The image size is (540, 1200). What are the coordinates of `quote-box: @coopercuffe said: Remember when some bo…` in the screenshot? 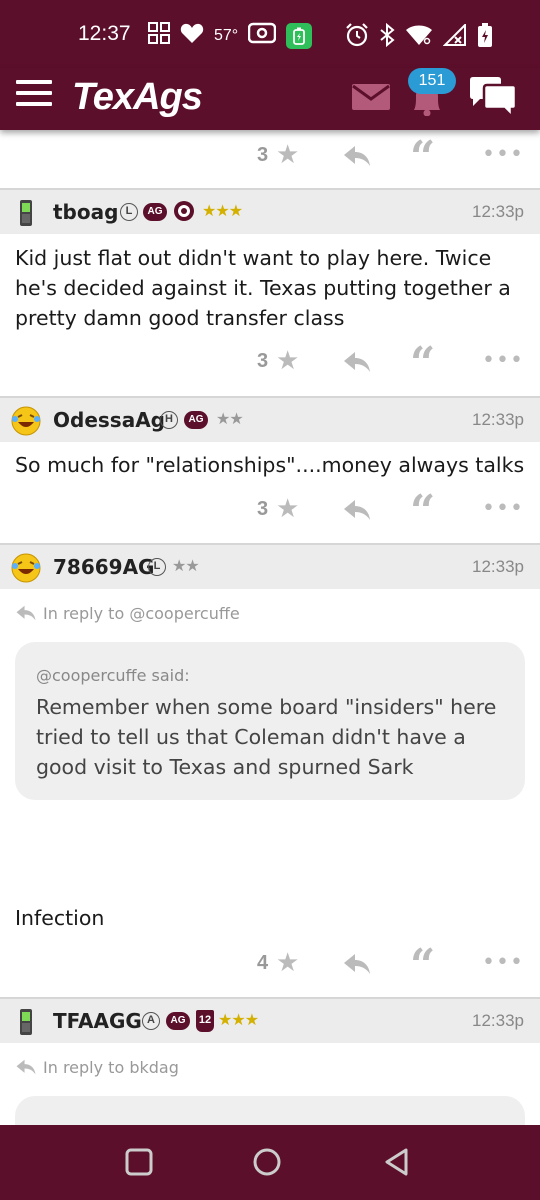 It's located at (270, 721).